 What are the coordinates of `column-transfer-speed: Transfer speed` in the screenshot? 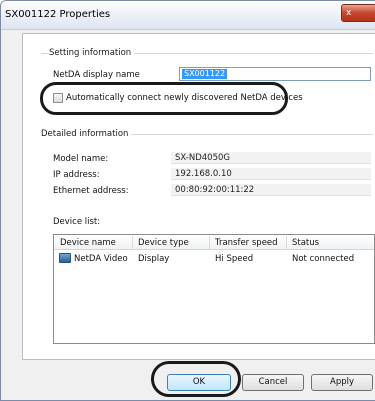 It's located at (246, 243).